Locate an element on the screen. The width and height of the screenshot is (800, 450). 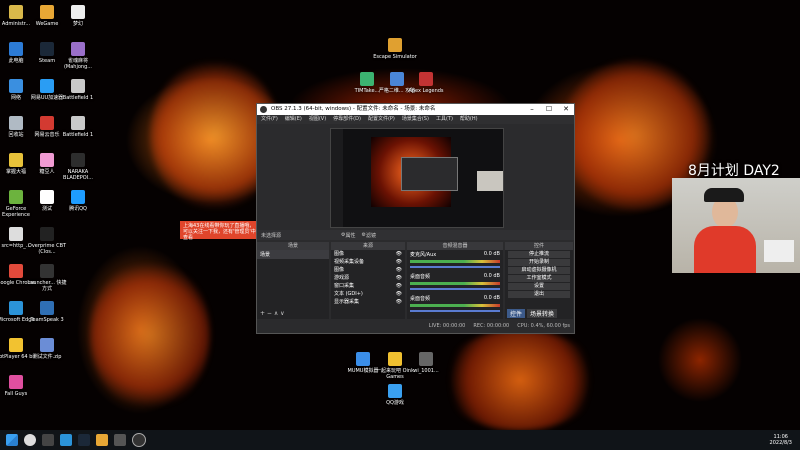
source-item: 窗口采集 👁 is located at coordinates (368, 286).